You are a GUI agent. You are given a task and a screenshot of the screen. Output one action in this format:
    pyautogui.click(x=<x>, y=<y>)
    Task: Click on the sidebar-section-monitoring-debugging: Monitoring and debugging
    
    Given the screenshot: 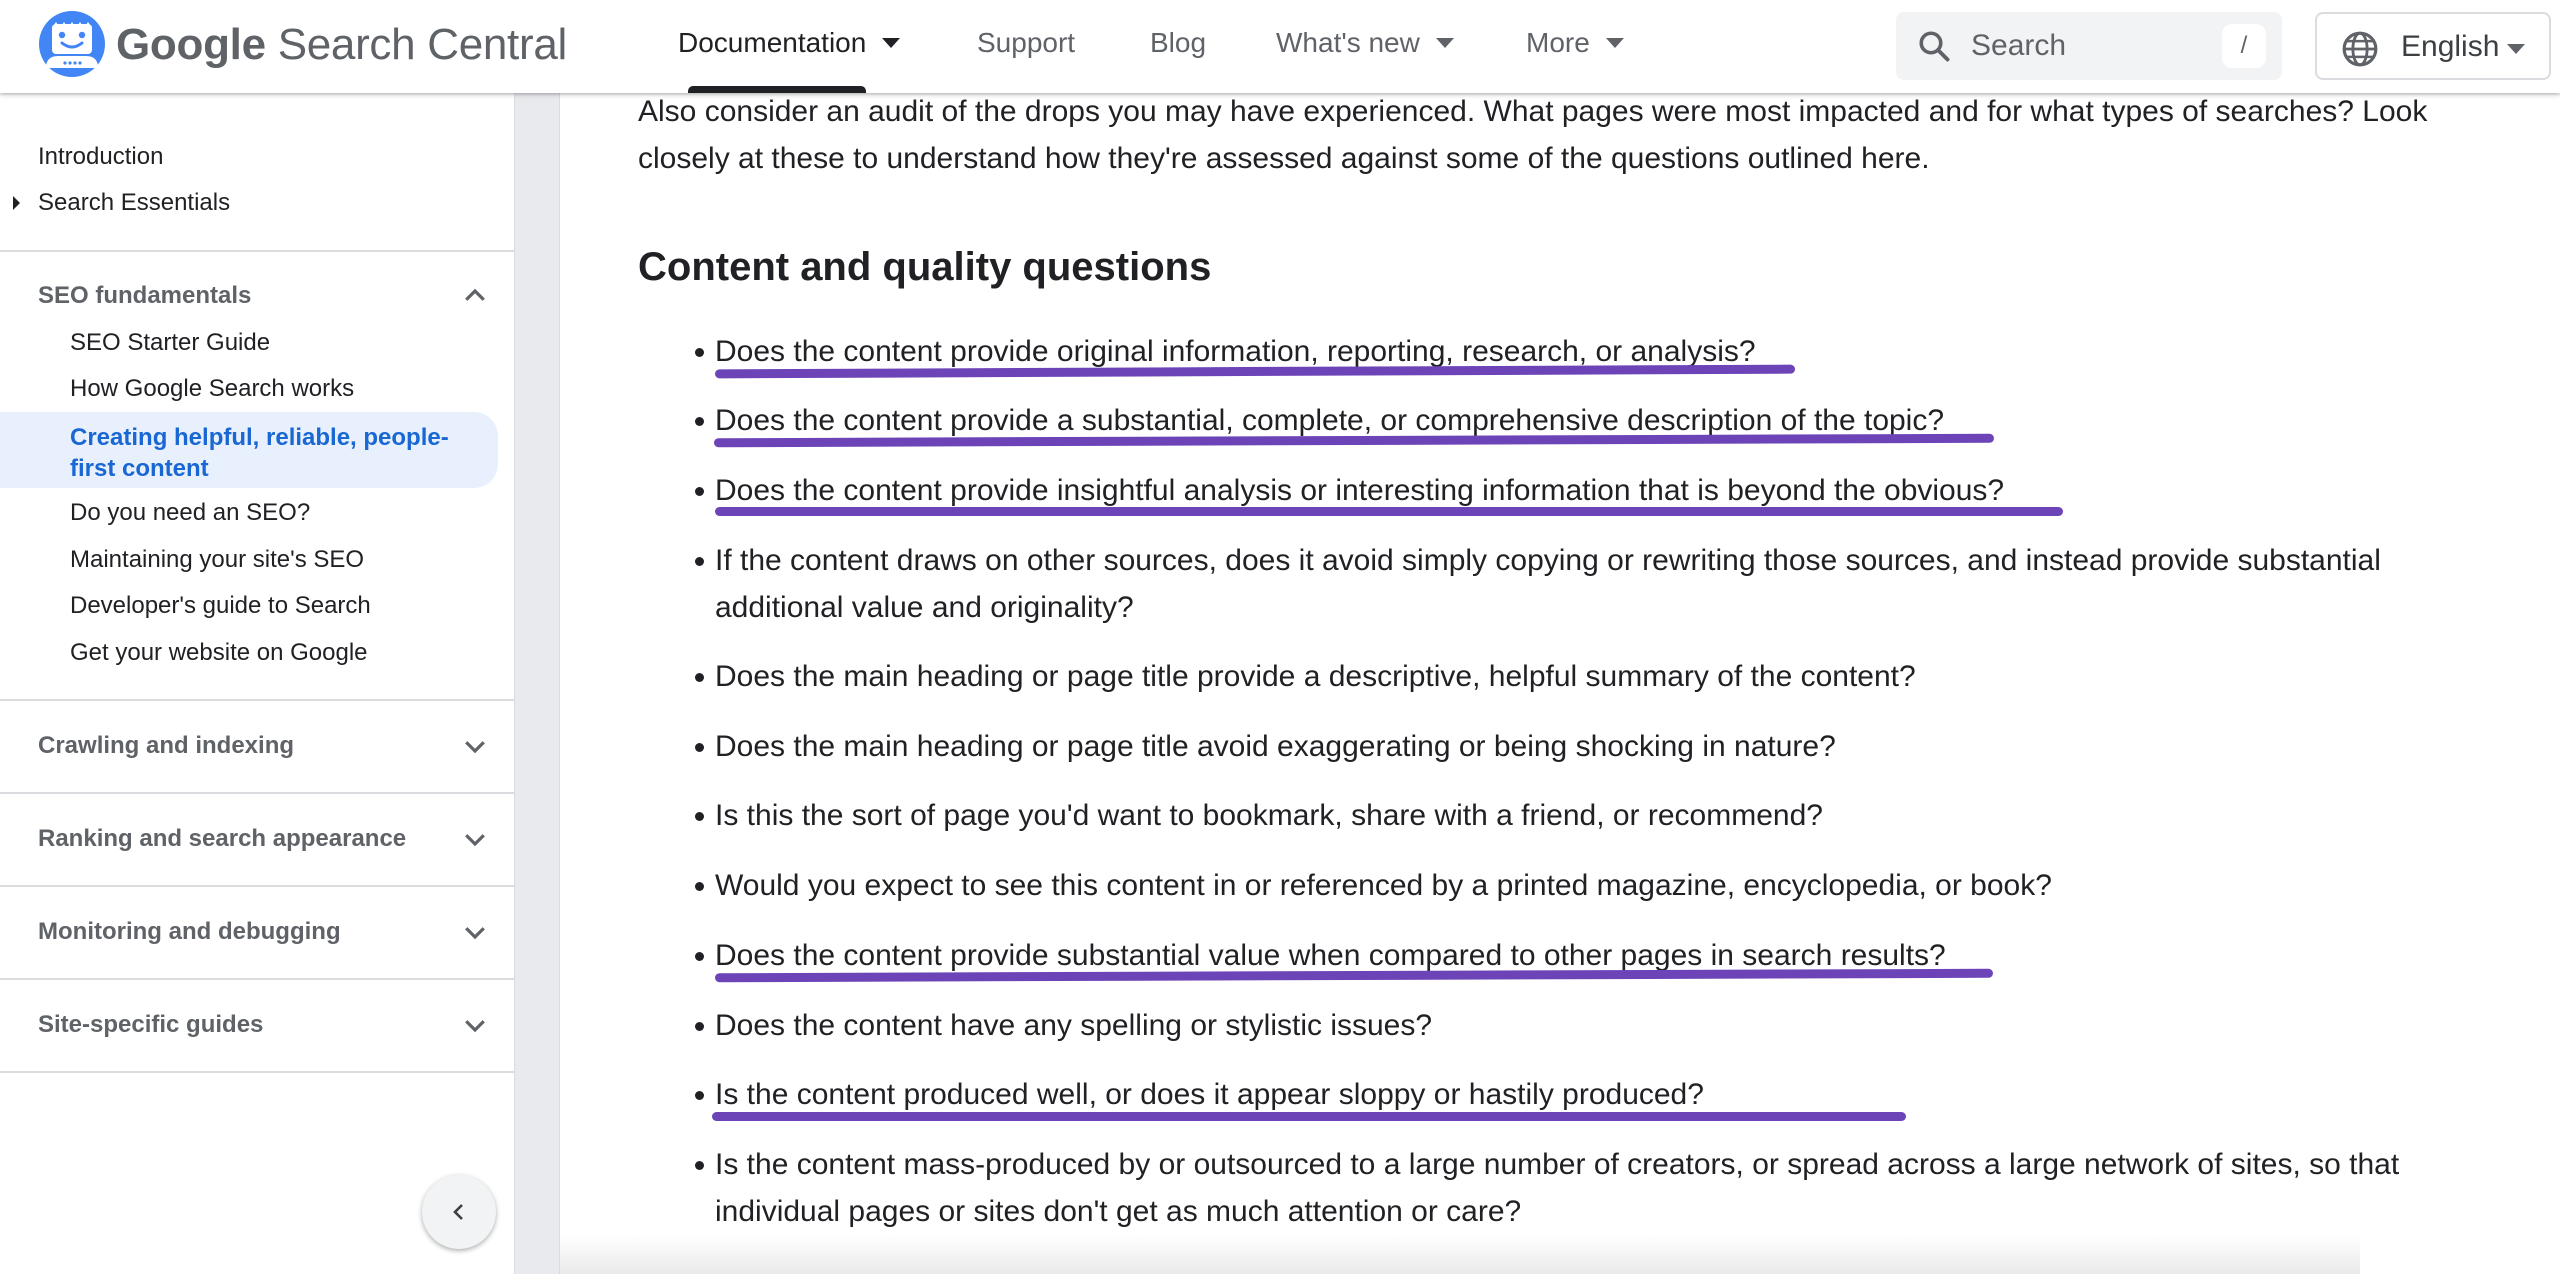 What is the action you would take?
    pyautogui.click(x=189, y=932)
    